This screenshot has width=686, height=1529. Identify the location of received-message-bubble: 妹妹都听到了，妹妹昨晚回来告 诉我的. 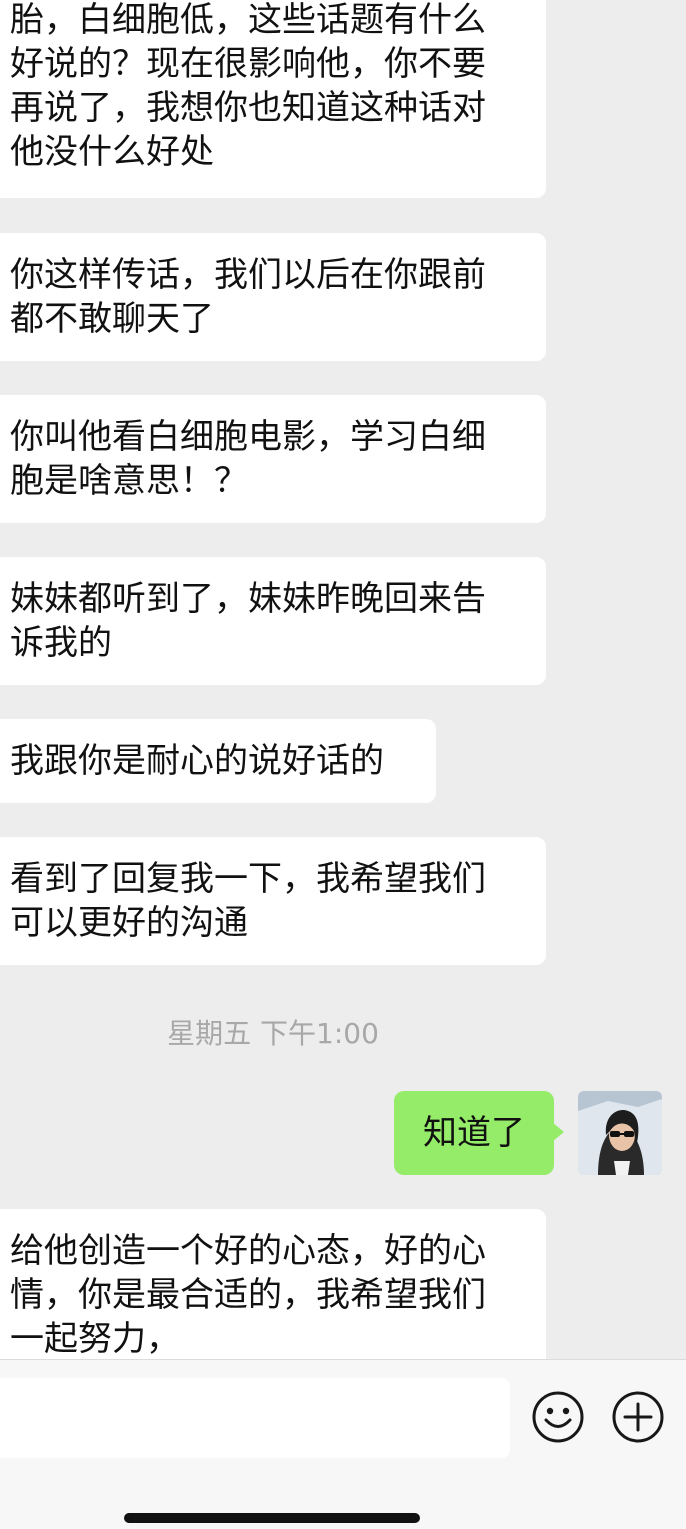
(273, 621).